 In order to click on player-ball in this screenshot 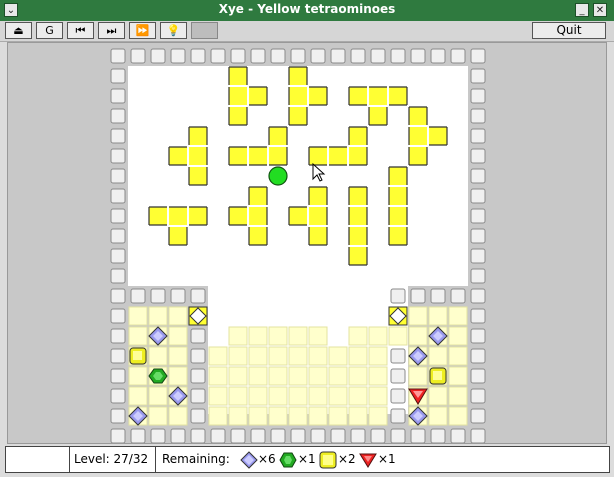, I will do `click(278, 176)`.